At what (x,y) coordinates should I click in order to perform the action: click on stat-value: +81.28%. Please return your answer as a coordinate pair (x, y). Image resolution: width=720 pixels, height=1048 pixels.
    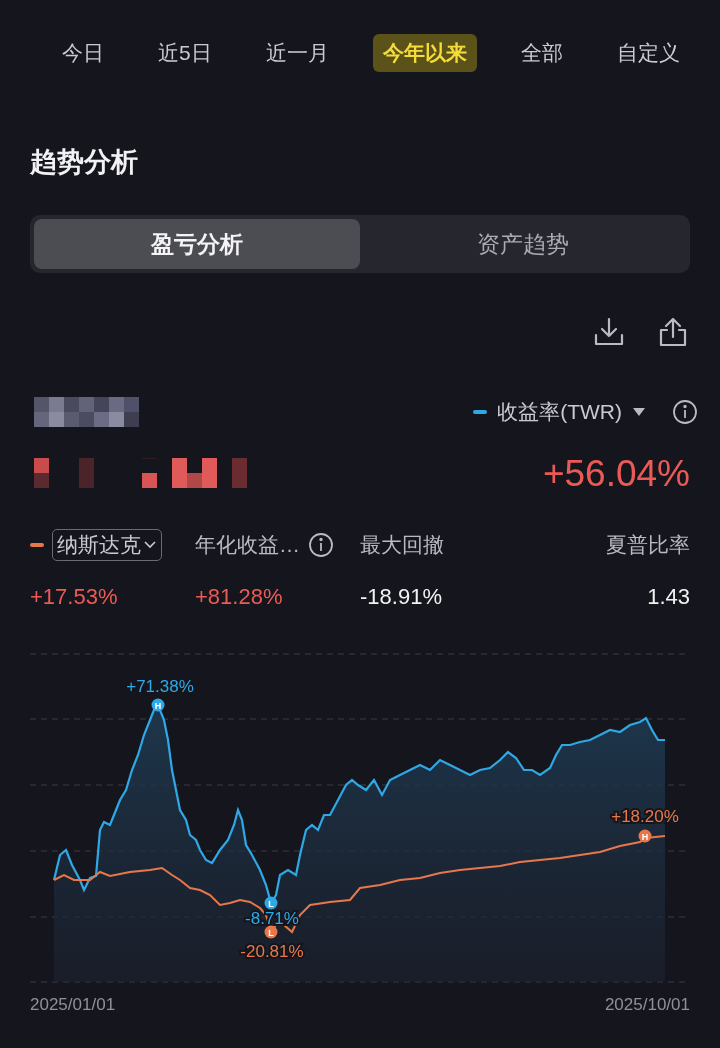
    Looking at the image, I should click on (239, 597).